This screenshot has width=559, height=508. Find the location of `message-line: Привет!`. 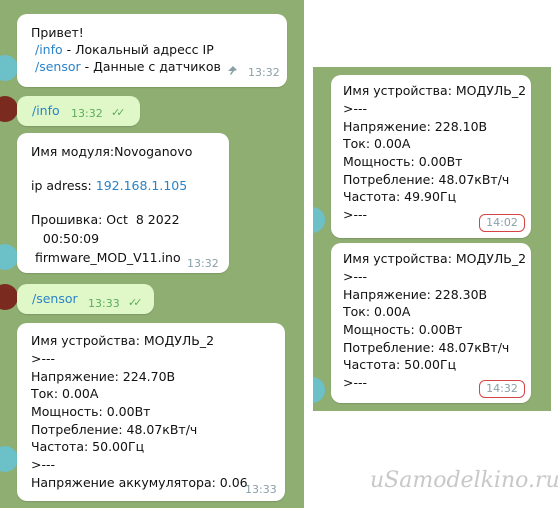

message-line: Привет! is located at coordinates (57, 32).